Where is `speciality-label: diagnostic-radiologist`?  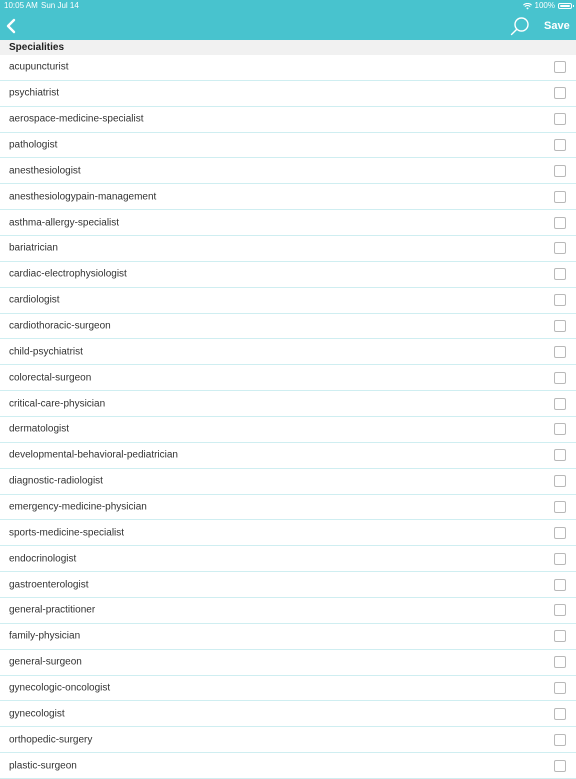
speciality-label: diagnostic-radiologist is located at coordinates (56, 481).